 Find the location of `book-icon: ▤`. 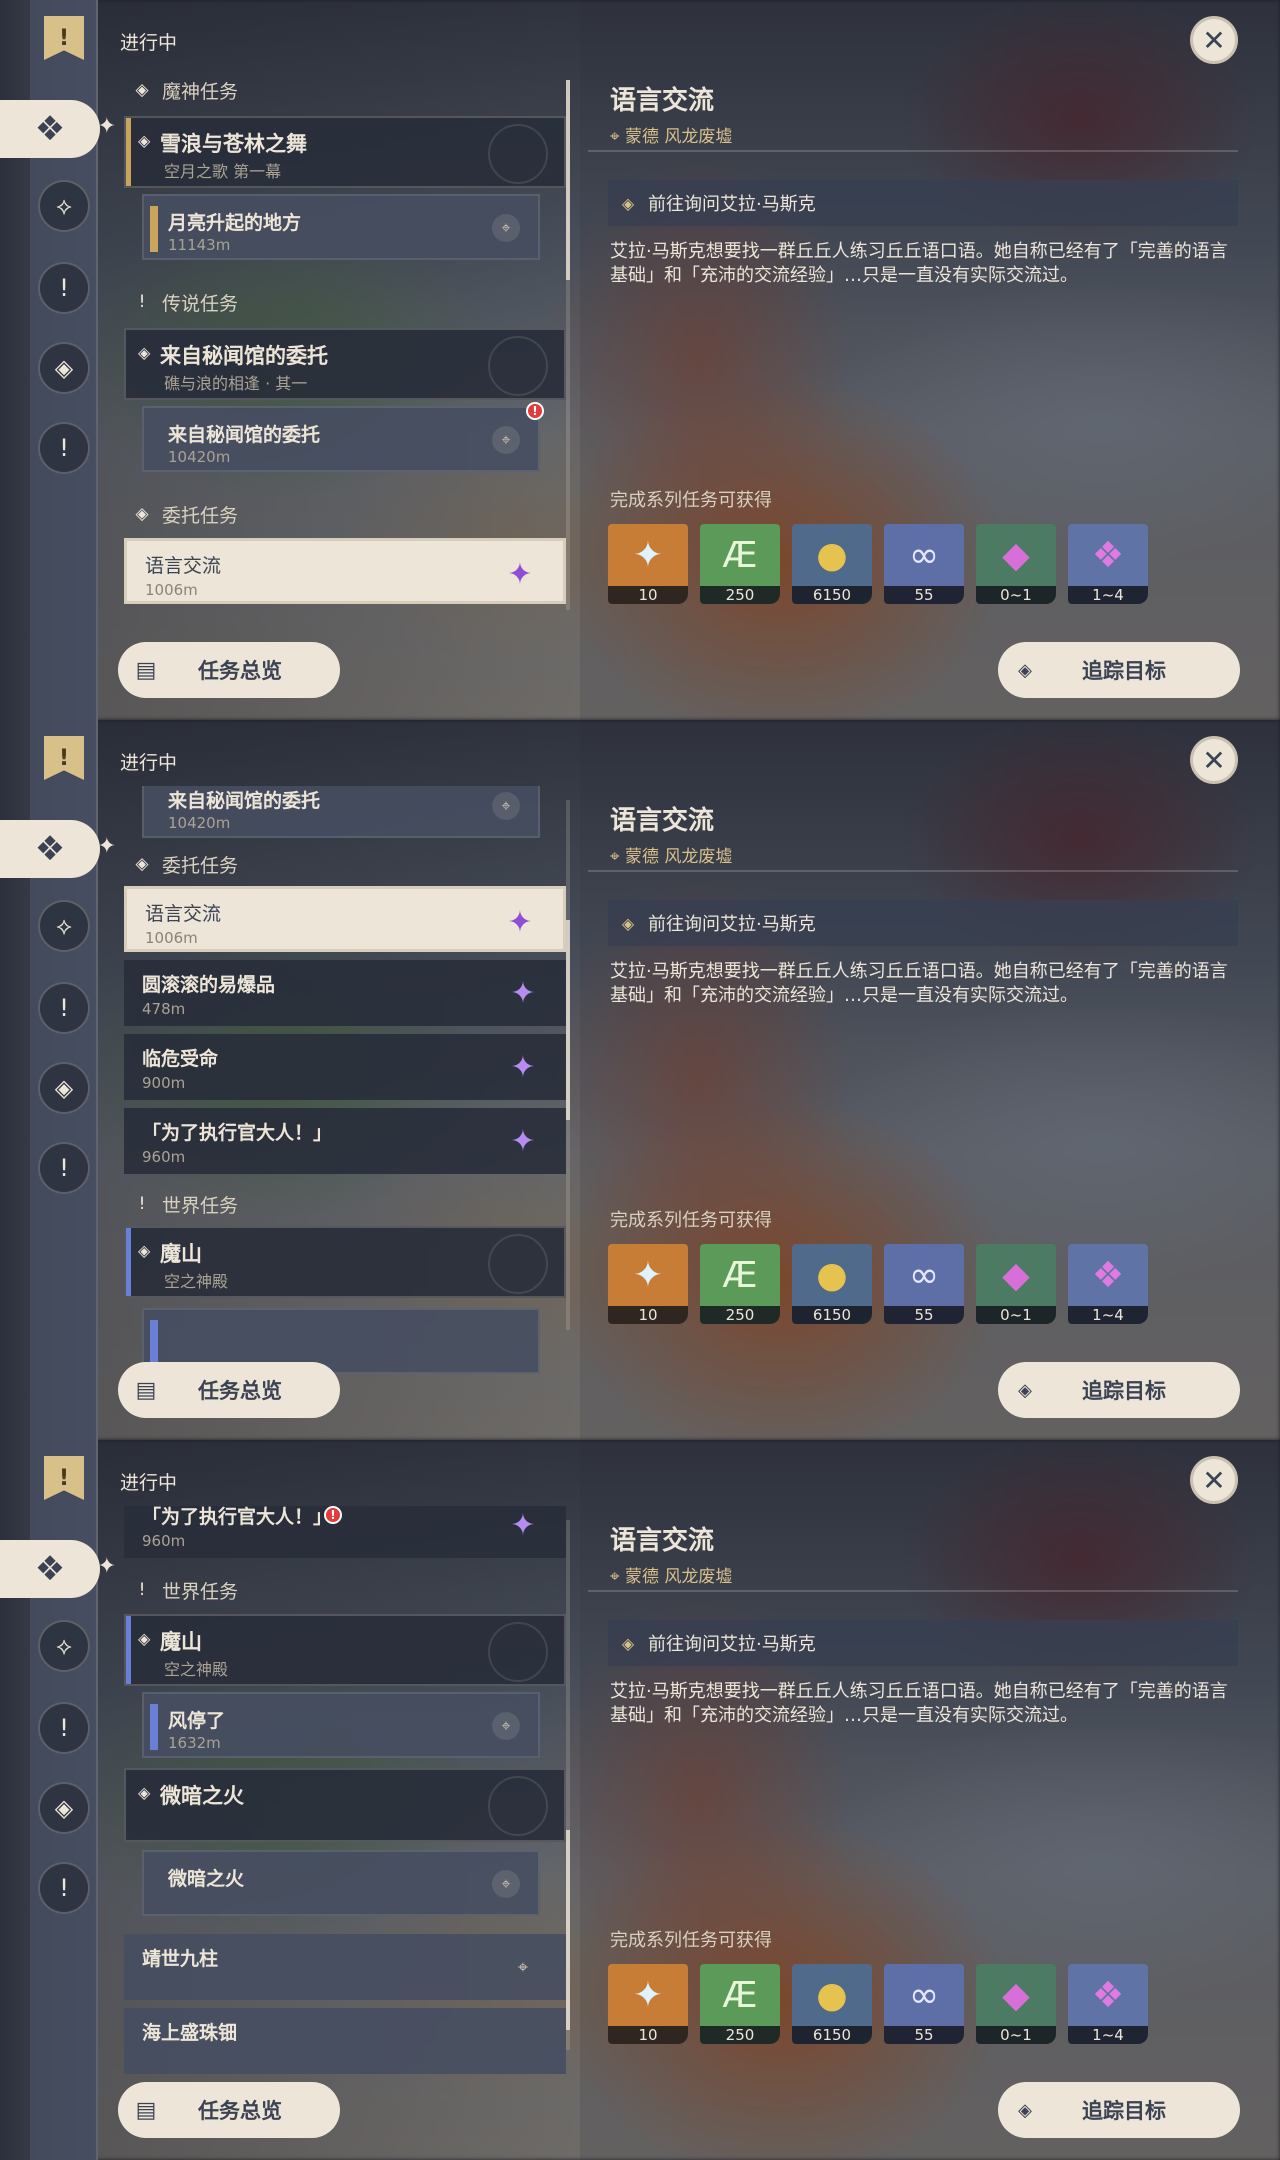

book-icon: ▤ is located at coordinates (146, 1390).